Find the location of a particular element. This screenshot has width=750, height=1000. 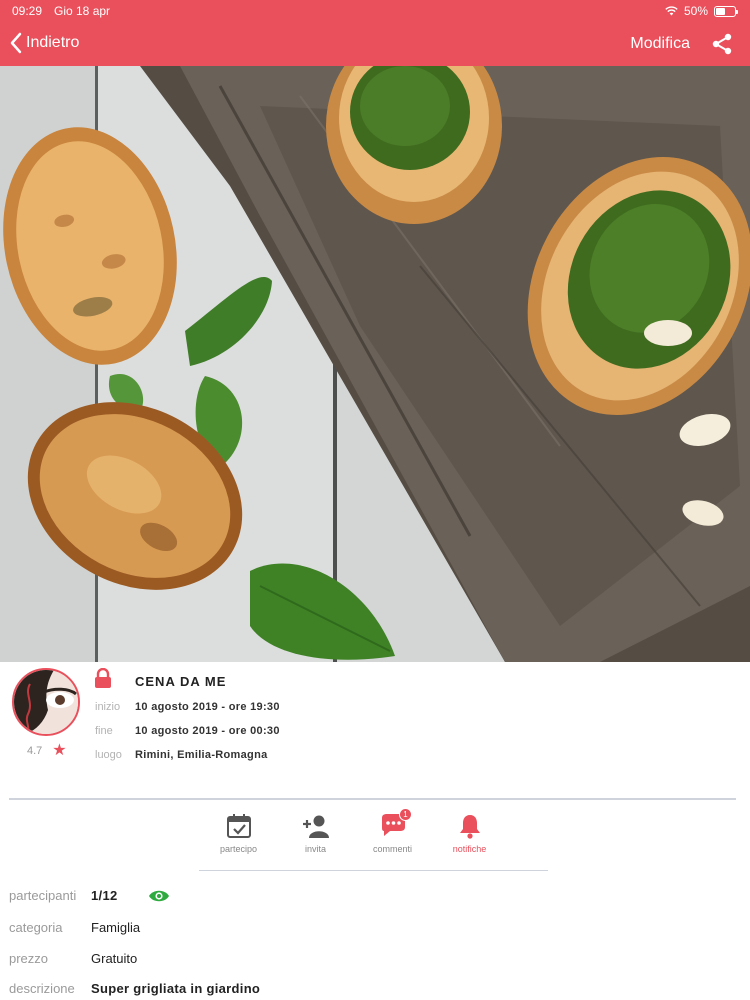

action-label: invita is located at coordinates (315, 849).